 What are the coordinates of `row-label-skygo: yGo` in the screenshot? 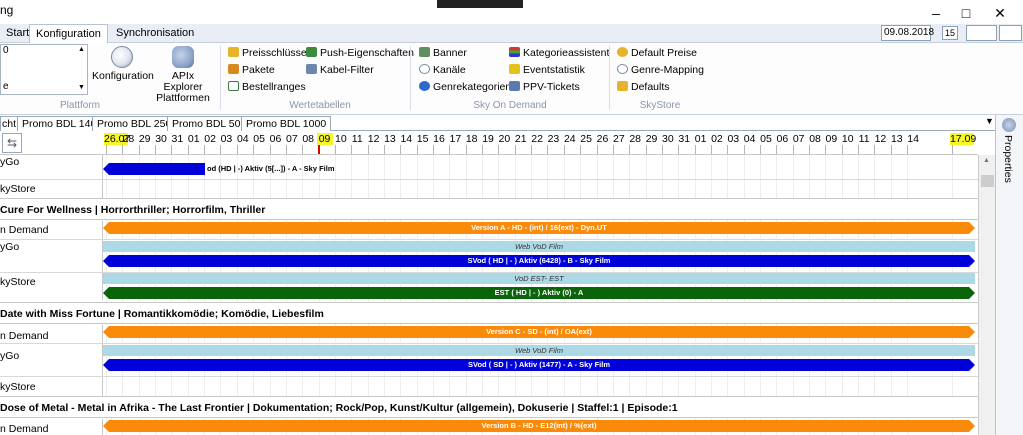 It's located at (51, 167).